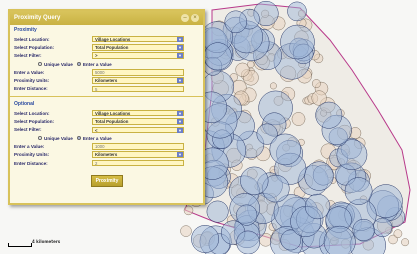 Image resolution: width=417 pixels, height=254 pixels. Describe the element at coordinates (106, 81) in the screenshot. I see `proximity-units-value: Kilometers` at that location.